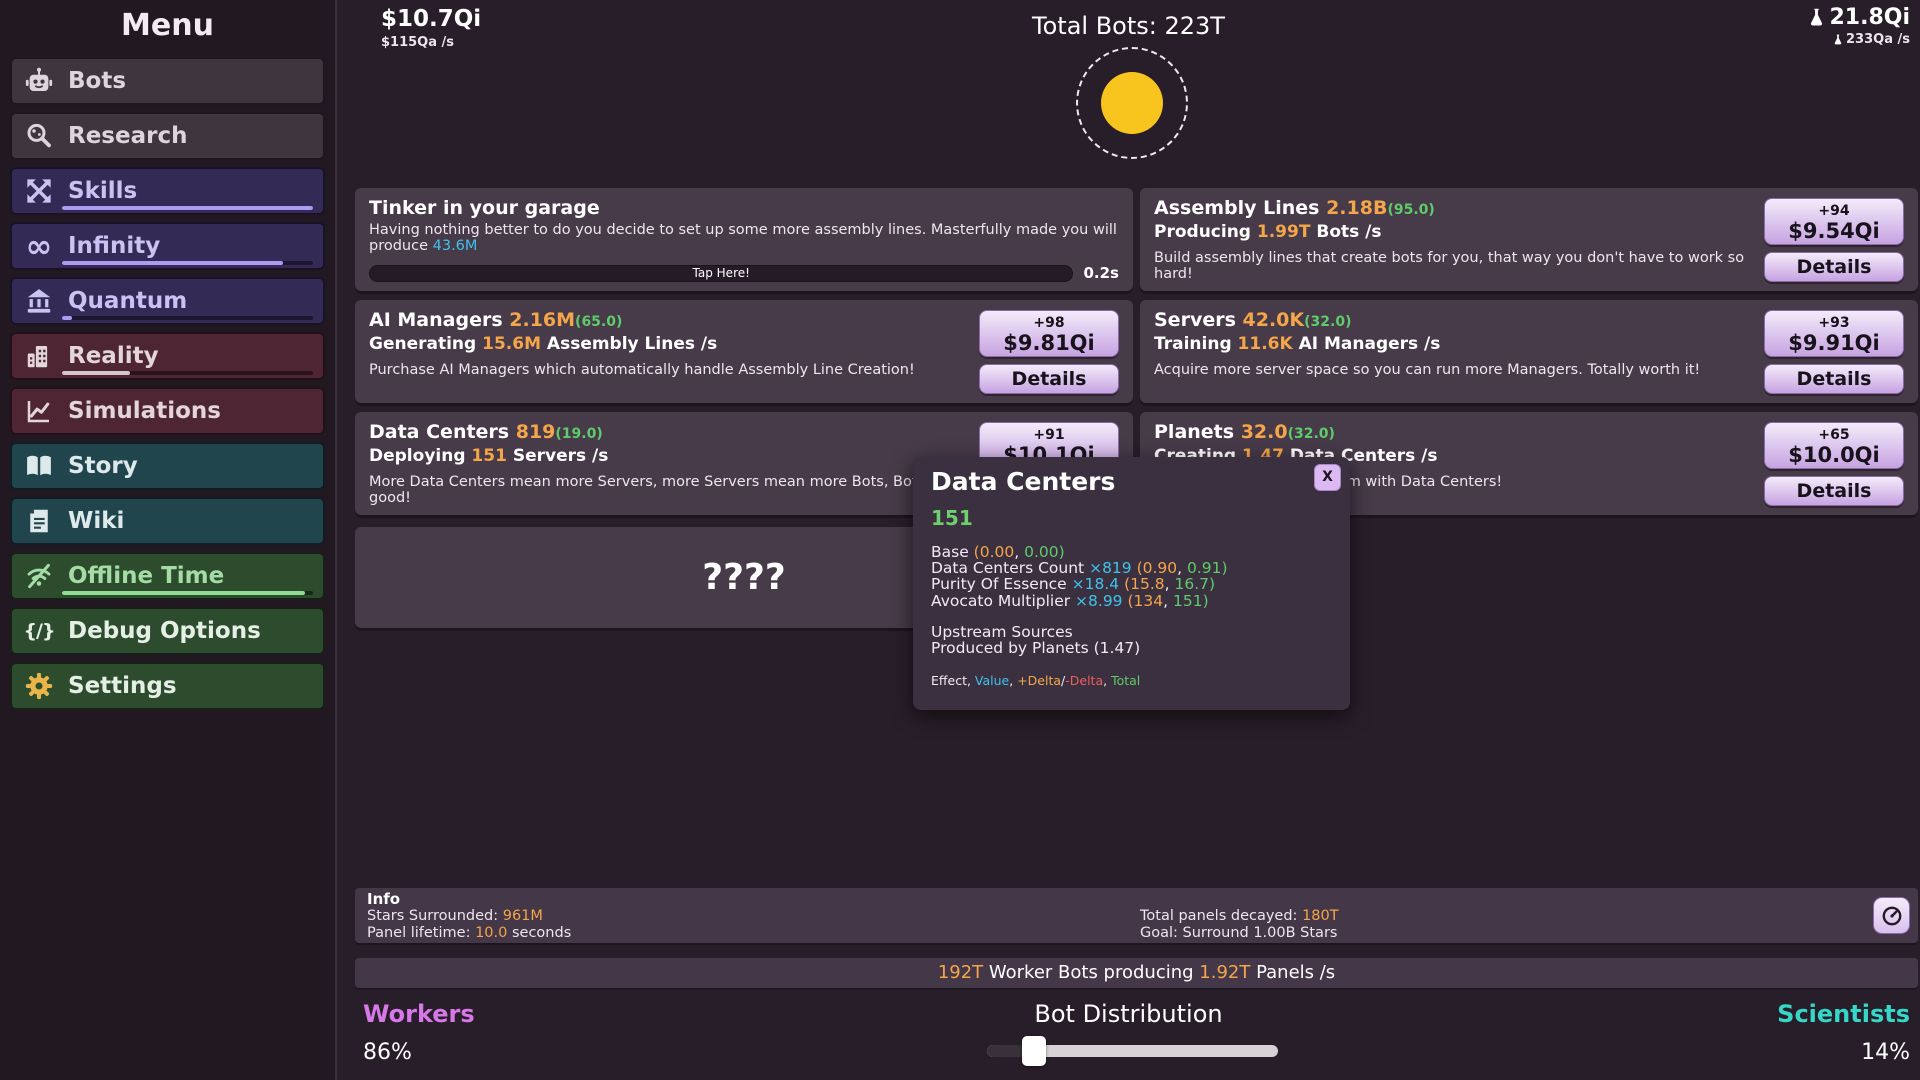 This screenshot has height=1080, width=1920. What do you see at coordinates (39, 631) in the screenshot?
I see `code-braces-icon: {/}` at bounding box center [39, 631].